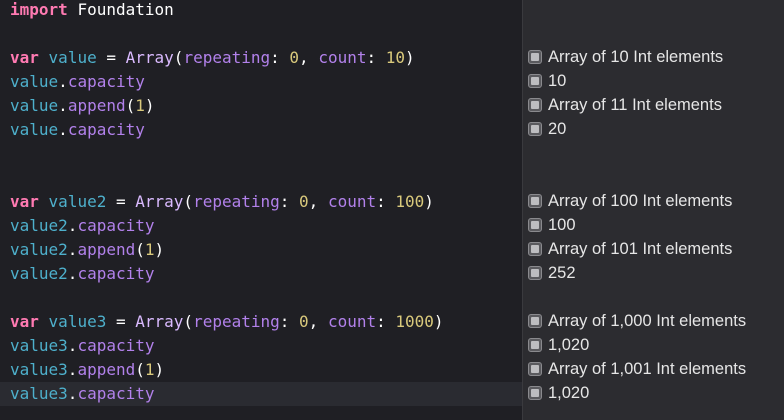  Describe the element at coordinates (77, 130) in the screenshot. I see `code-line-cap1b: value.capacity` at that location.